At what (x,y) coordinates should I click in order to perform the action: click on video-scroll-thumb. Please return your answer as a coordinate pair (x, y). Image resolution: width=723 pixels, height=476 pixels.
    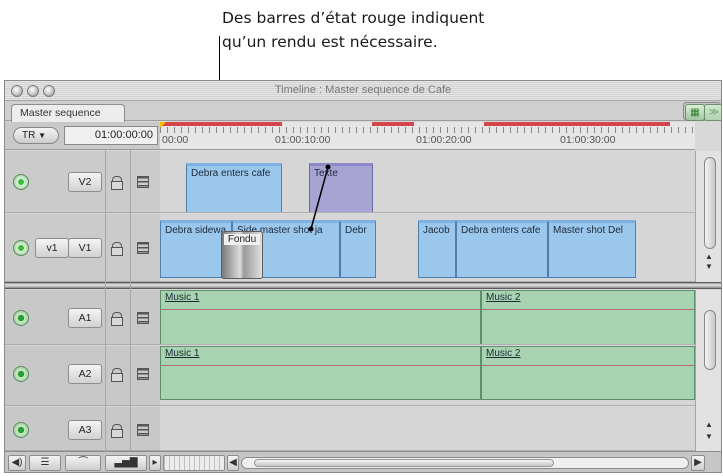
    Looking at the image, I should click on (710, 203).